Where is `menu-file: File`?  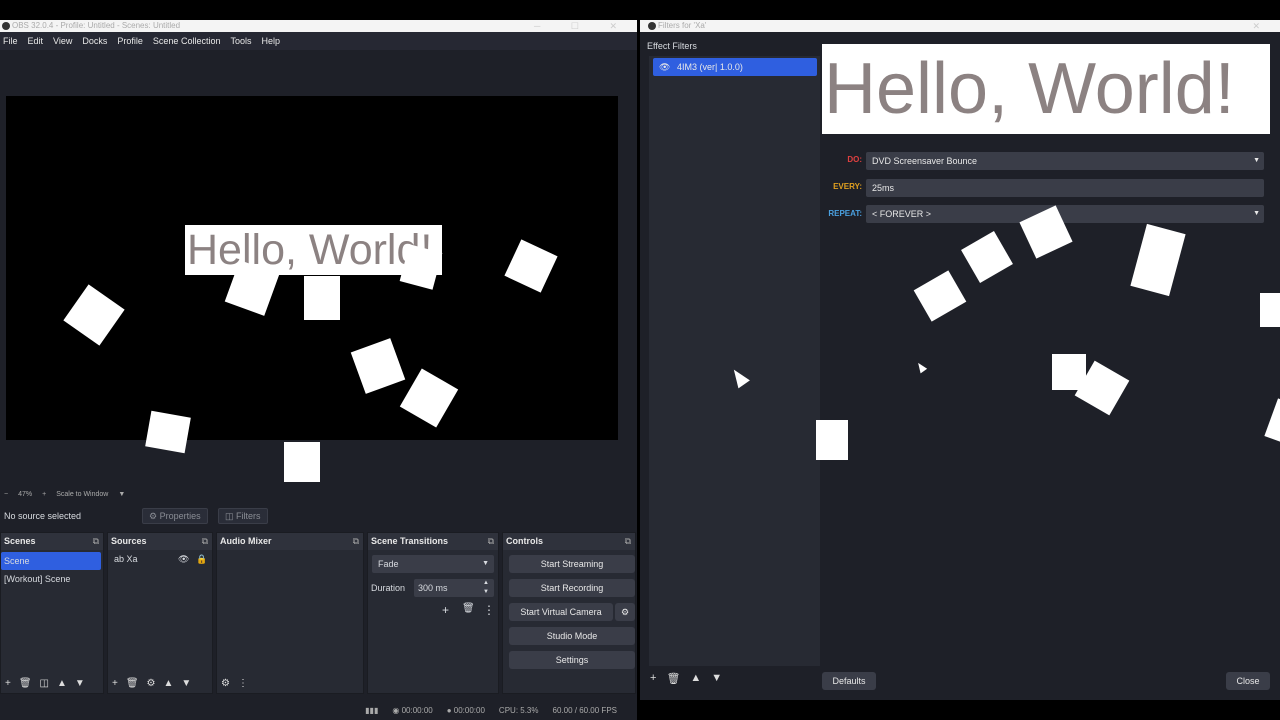 menu-file: File is located at coordinates (10, 41).